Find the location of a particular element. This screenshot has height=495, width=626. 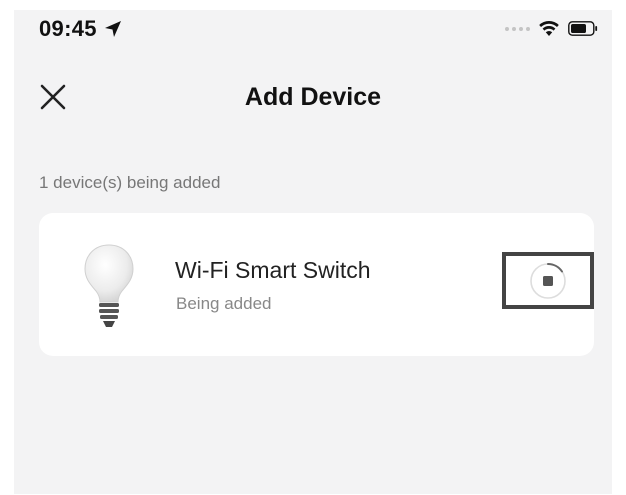

status-time: 09:45 is located at coordinates (68, 28).